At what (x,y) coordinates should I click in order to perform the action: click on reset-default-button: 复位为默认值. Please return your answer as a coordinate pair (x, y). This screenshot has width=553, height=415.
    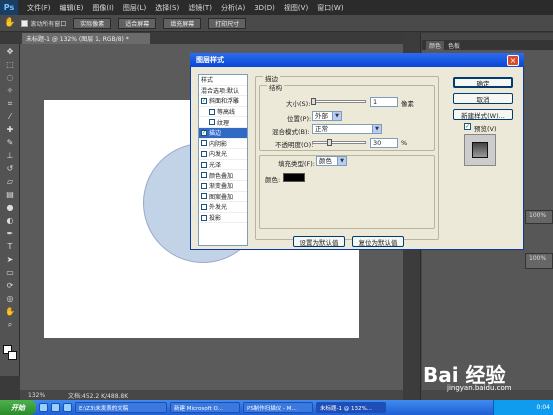
    Looking at the image, I should click on (378, 241).